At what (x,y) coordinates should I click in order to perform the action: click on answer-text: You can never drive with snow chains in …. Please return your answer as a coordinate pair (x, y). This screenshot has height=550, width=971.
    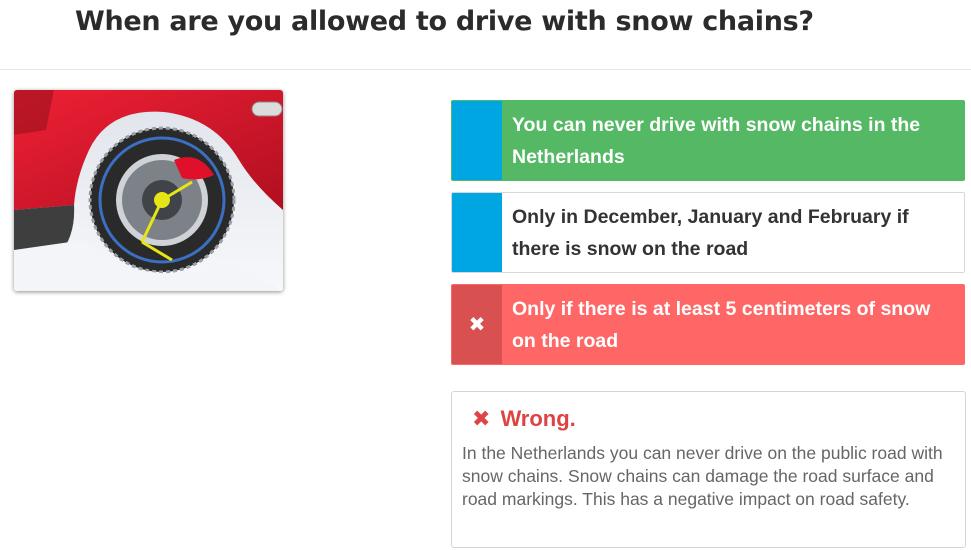
    Looking at the image, I should click on (716, 140).